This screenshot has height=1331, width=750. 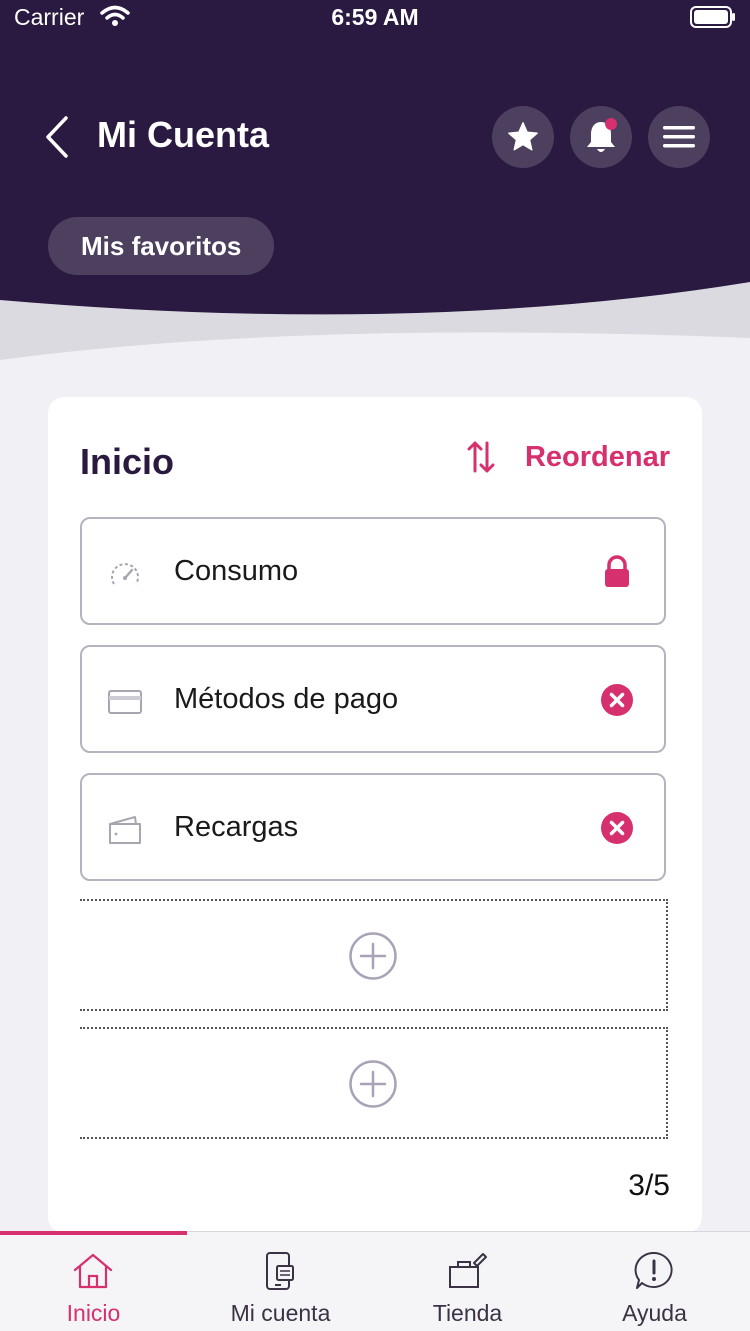 What do you see at coordinates (127, 461) in the screenshot?
I see `section-title: Inicio` at bounding box center [127, 461].